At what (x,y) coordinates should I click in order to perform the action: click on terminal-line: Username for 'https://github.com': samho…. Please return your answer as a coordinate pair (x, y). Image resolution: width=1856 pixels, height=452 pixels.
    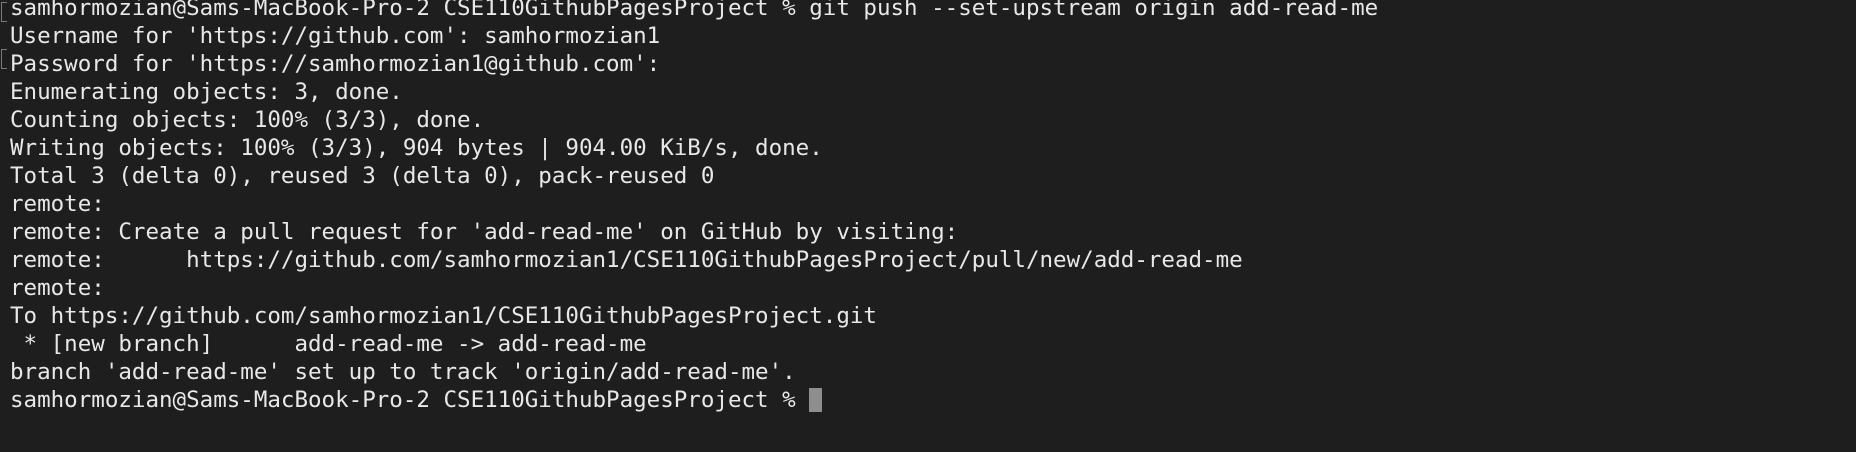
    Looking at the image, I should click on (335, 36).